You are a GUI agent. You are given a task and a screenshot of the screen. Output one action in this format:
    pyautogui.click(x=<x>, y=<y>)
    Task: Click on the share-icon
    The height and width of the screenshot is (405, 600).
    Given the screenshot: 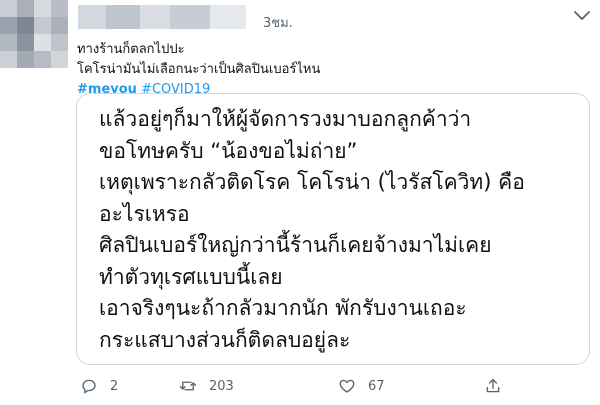 What is the action you would take?
    pyautogui.click(x=493, y=385)
    